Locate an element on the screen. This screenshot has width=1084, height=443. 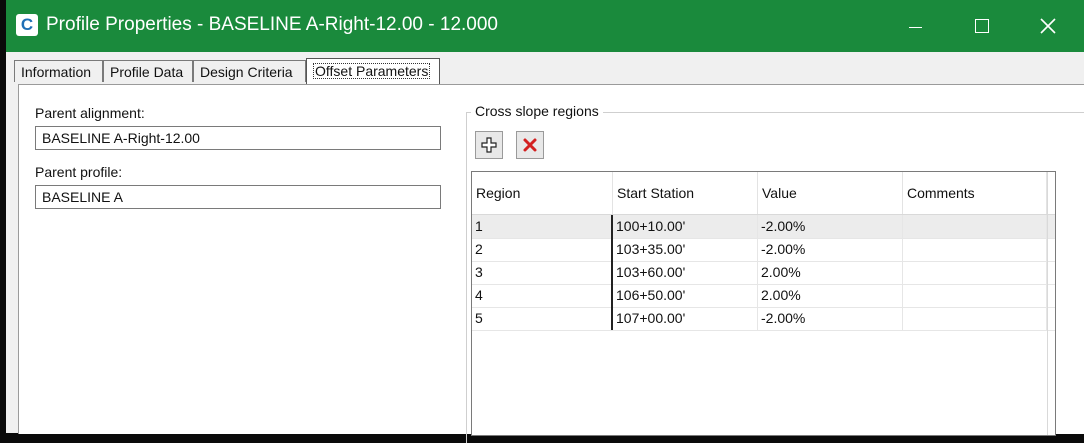
maximize-button is located at coordinates (982, 26).